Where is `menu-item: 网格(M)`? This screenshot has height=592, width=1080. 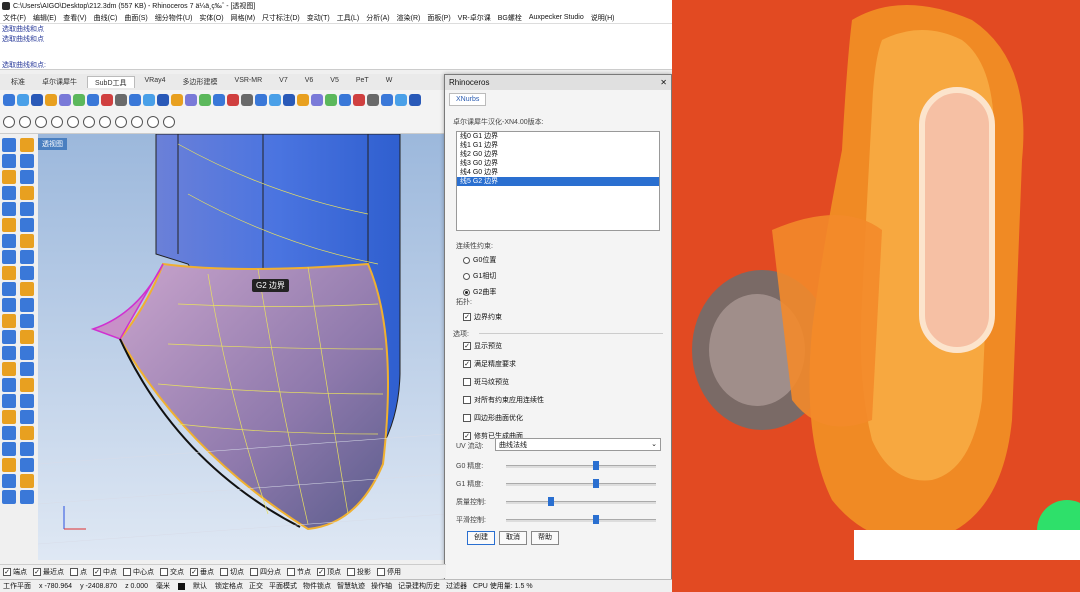
menu-item: 网格(M) is located at coordinates (243, 18).